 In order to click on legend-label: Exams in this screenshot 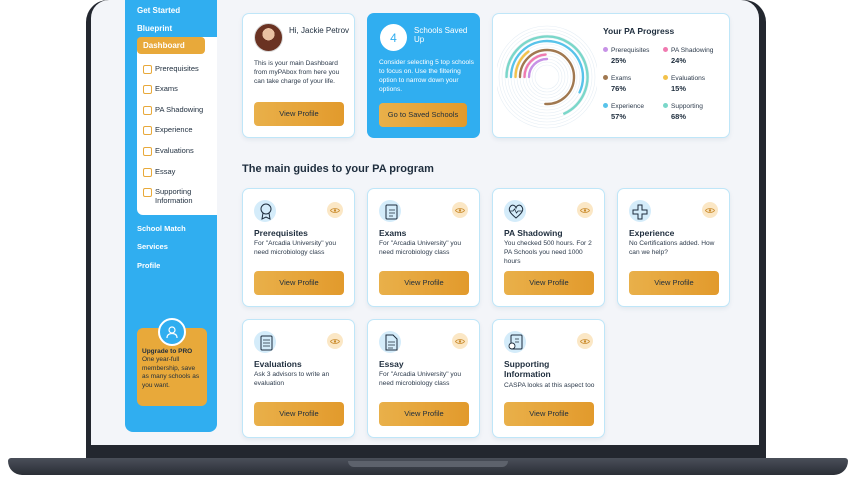, I will do `click(621, 78)`.